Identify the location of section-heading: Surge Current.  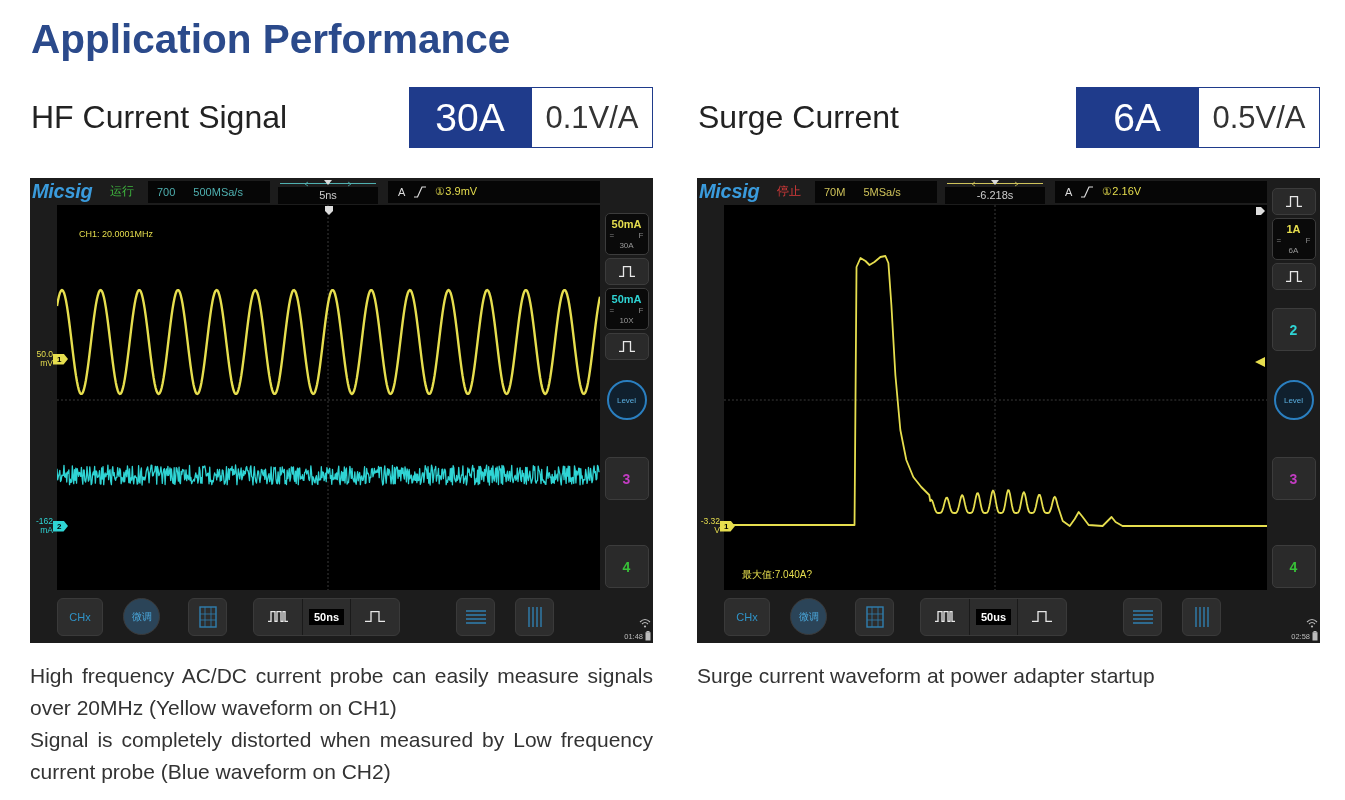
(798, 117).